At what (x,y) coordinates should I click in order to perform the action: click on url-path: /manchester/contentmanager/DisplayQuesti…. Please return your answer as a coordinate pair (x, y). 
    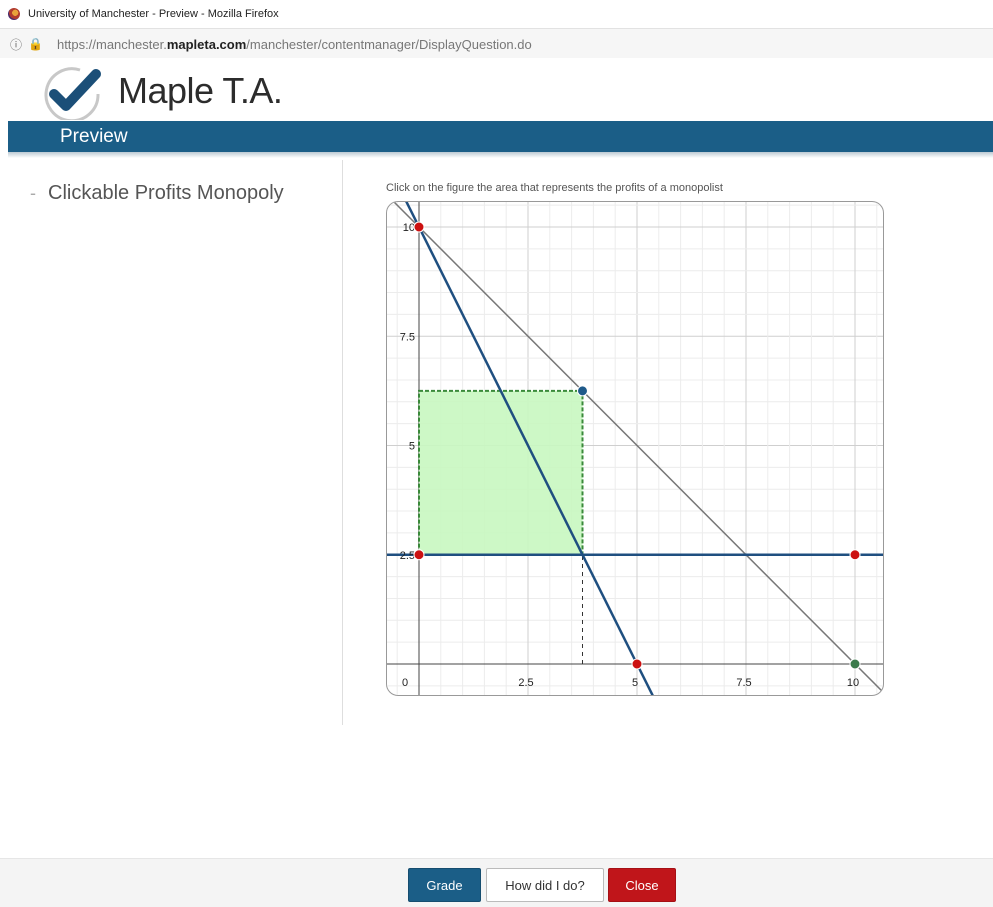
    Looking at the image, I should click on (389, 44).